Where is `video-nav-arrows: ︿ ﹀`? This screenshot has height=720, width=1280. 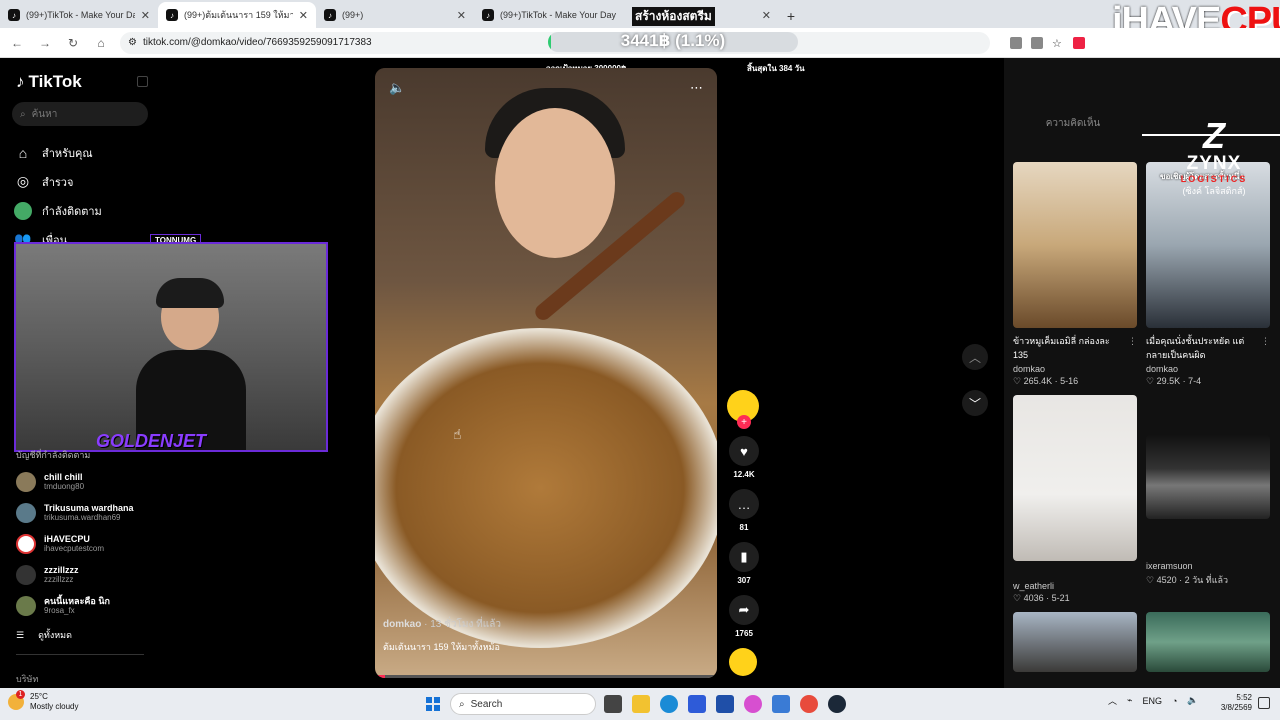 video-nav-arrows: ︿ ﹀ is located at coordinates (975, 390).